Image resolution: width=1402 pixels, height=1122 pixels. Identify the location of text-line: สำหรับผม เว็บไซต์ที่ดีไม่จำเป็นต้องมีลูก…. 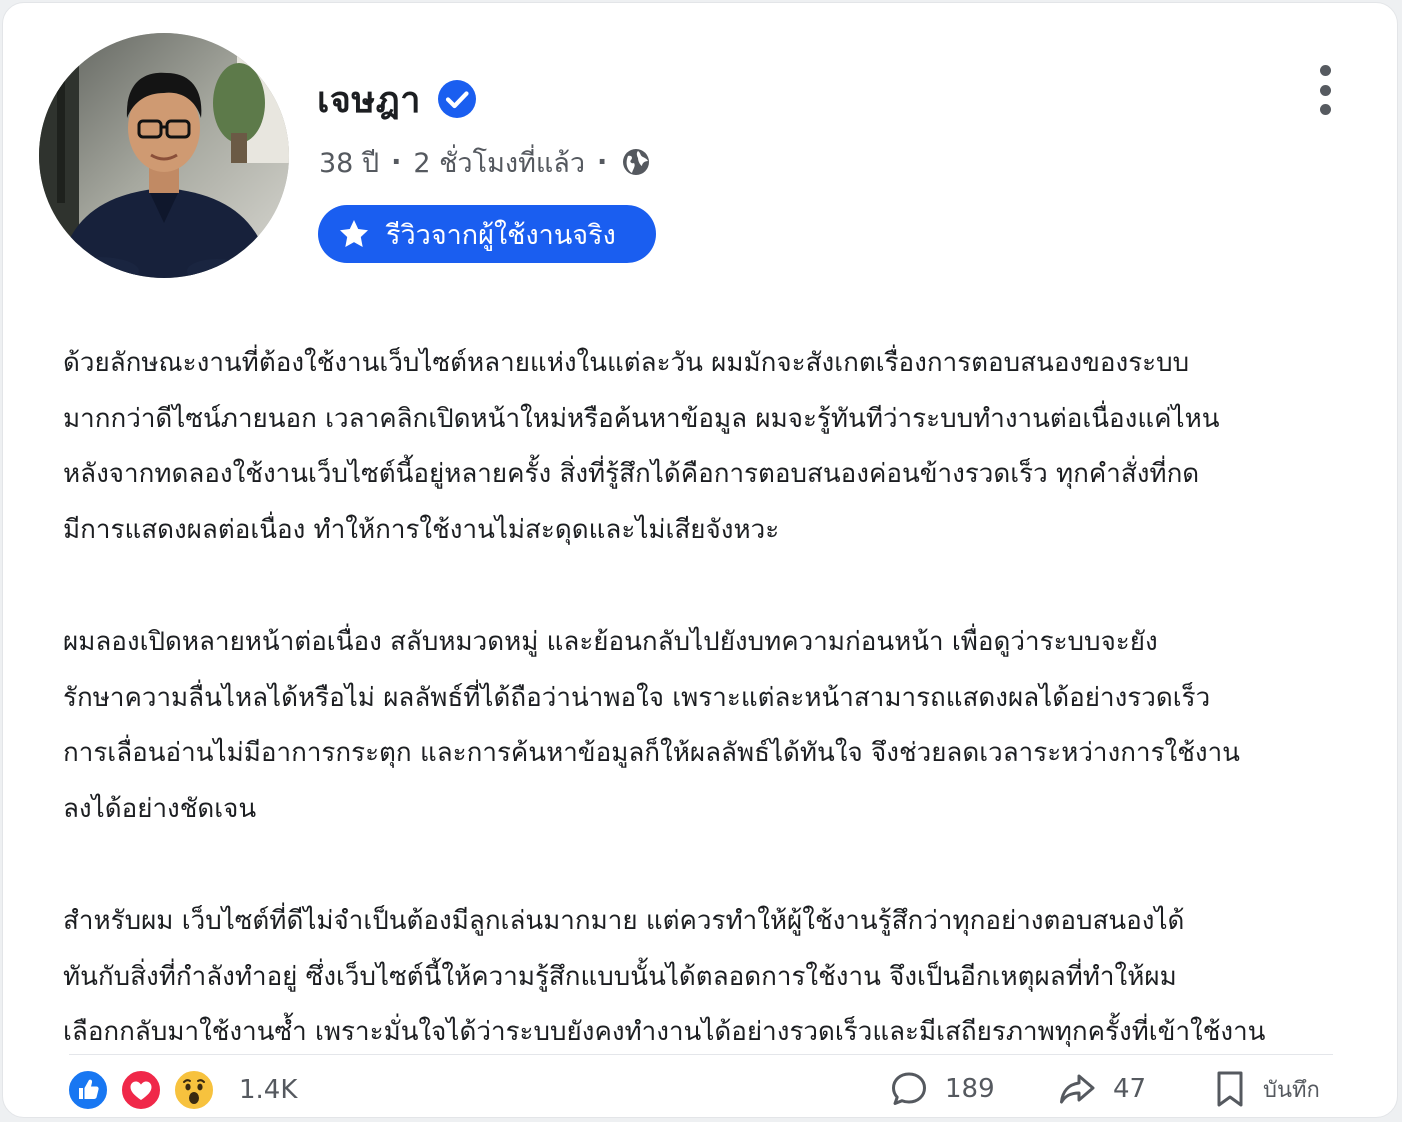
(624, 921).